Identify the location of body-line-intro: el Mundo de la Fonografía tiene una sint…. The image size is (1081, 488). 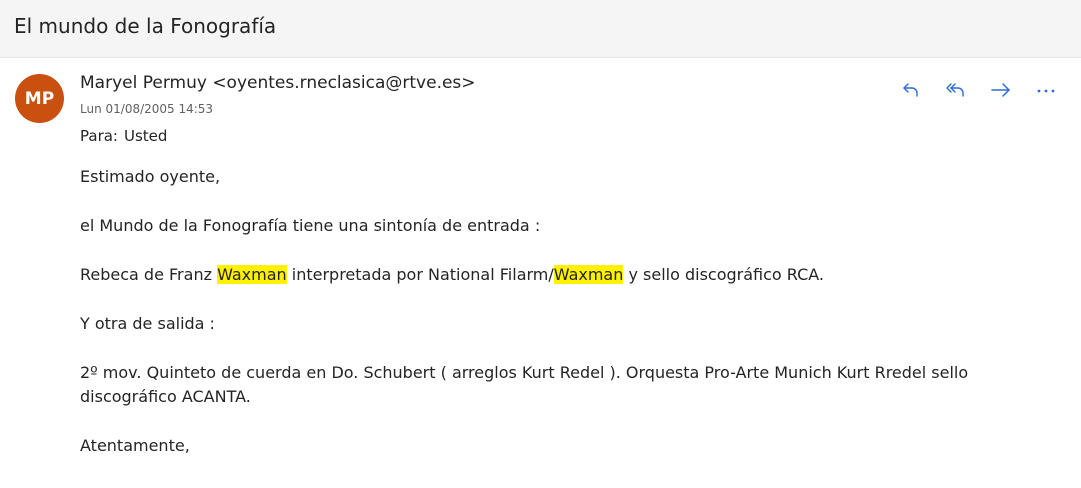
(310, 225).